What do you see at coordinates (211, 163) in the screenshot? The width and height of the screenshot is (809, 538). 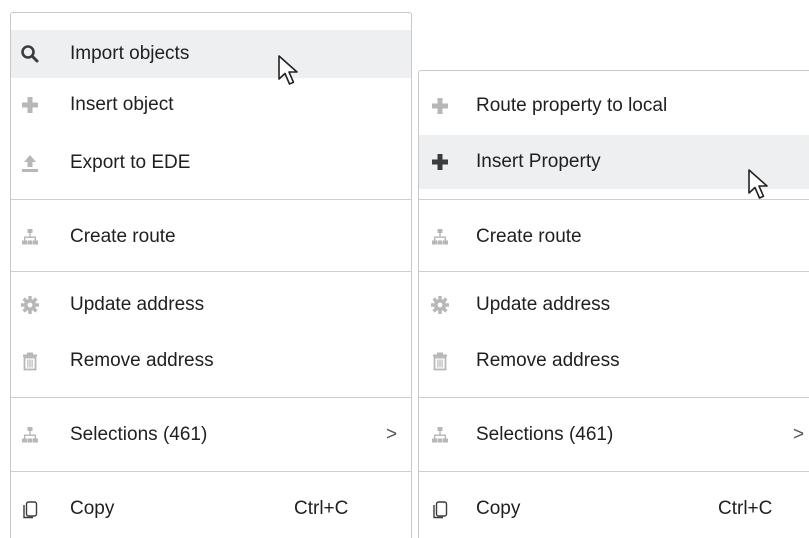 I see `menu-item-export-to-ede: Export to EDE` at bounding box center [211, 163].